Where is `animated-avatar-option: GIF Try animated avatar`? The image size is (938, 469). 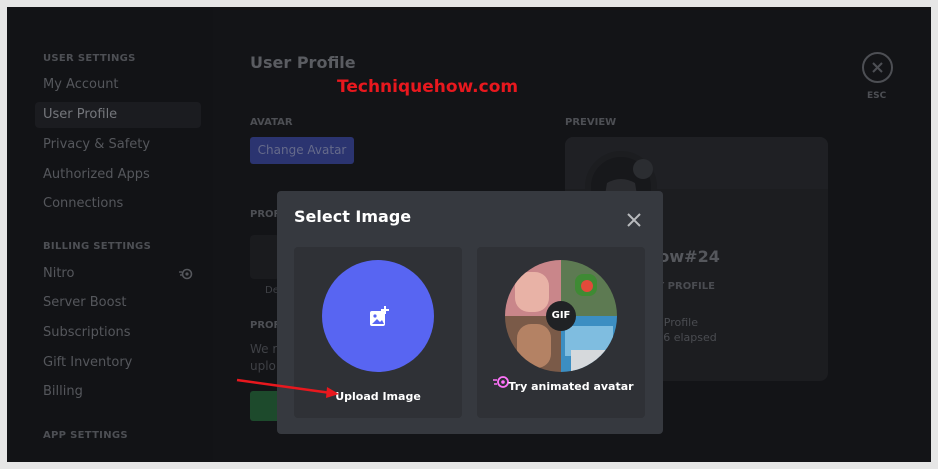 animated-avatar-option: GIF Try animated avatar is located at coordinates (561, 332).